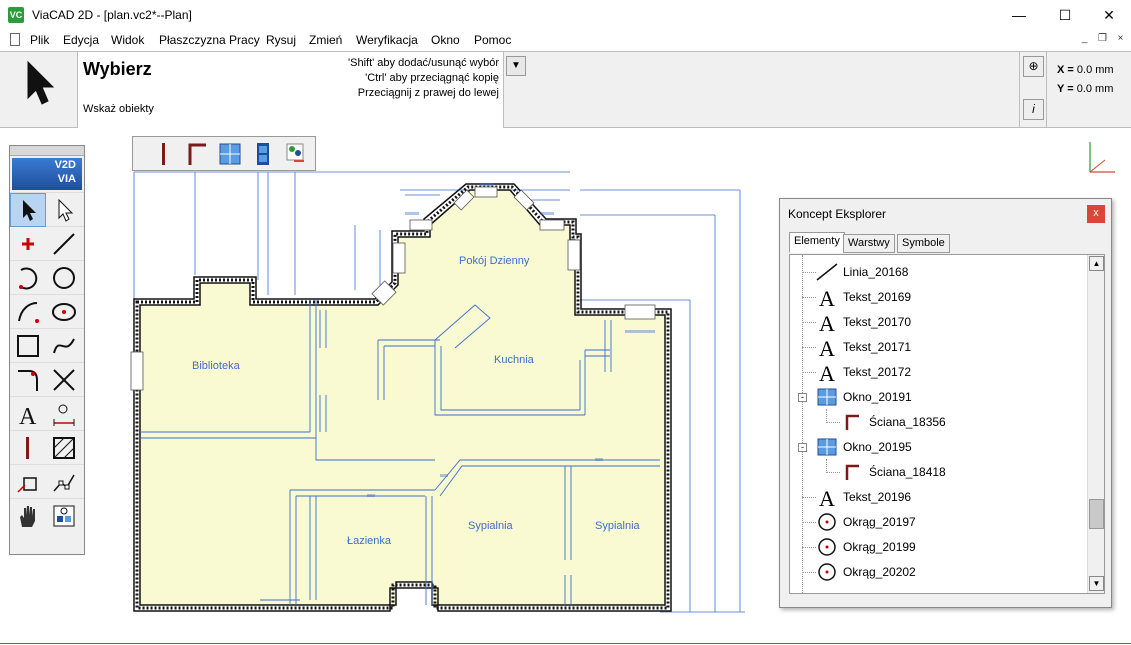 The height and width of the screenshot is (645, 1131). What do you see at coordinates (802, 424) in the screenshot?
I see `tree-guide` at bounding box center [802, 424].